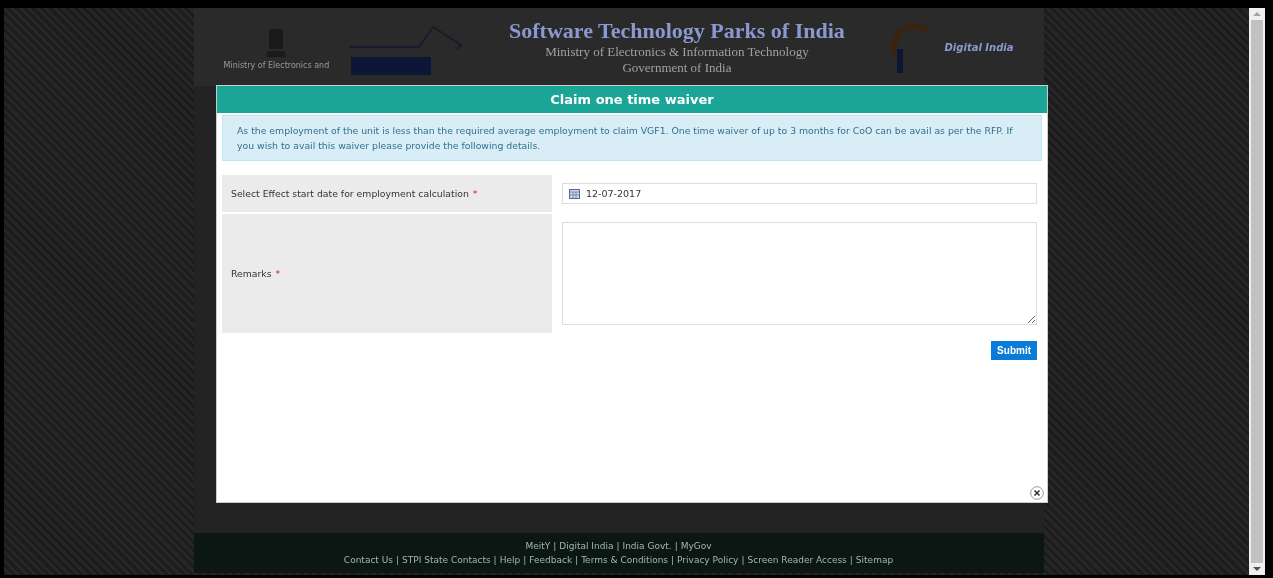 This screenshot has height=578, width=1273. I want to click on scrollbar, so click(1257, 291).